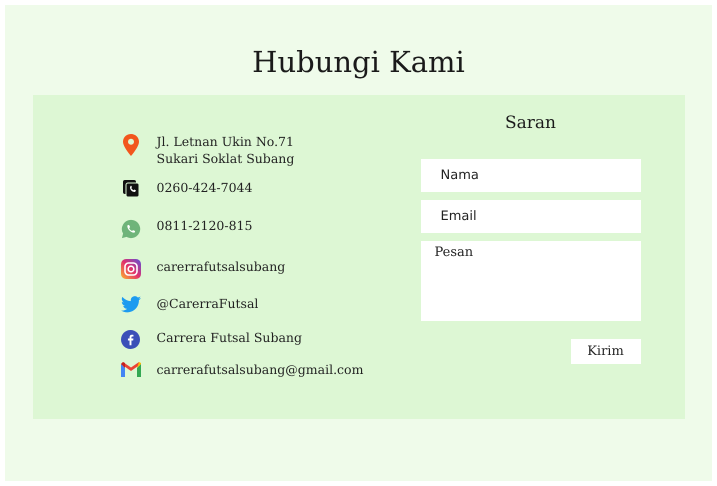 The height and width of the screenshot is (486, 717). I want to click on camera-icon, so click(130, 269).